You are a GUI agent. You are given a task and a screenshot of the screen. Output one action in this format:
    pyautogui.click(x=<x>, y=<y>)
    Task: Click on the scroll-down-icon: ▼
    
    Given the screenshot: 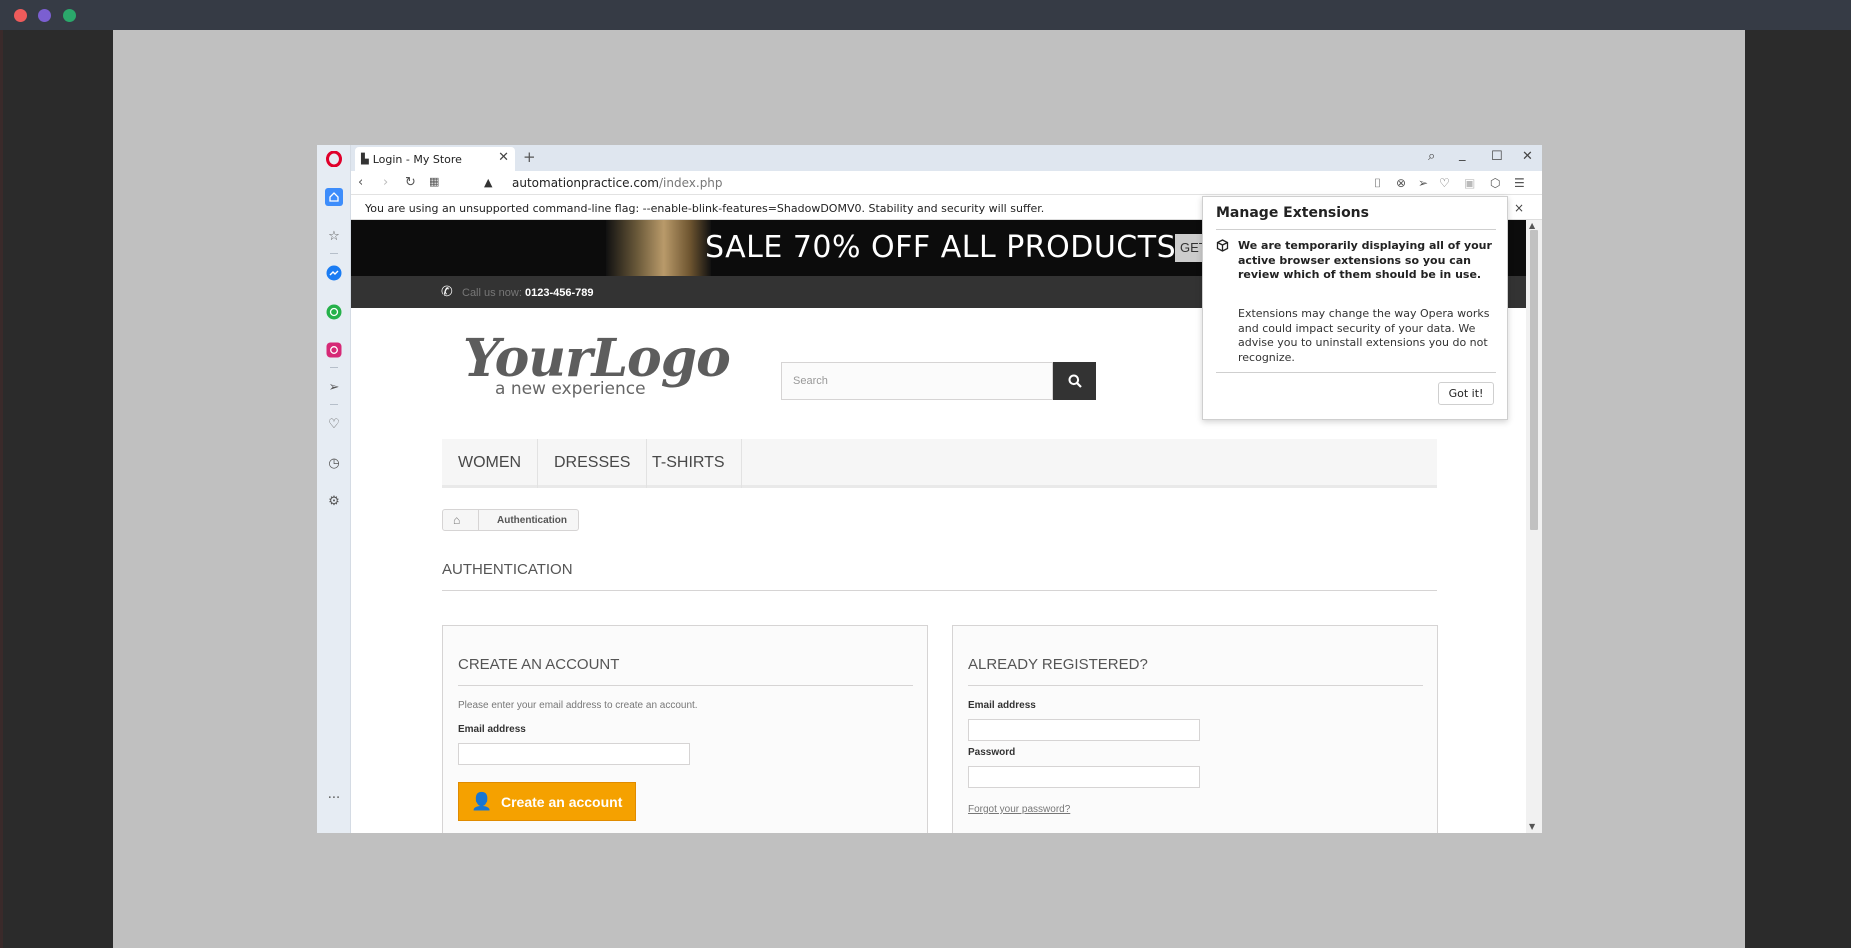 What is the action you would take?
    pyautogui.click(x=1532, y=826)
    